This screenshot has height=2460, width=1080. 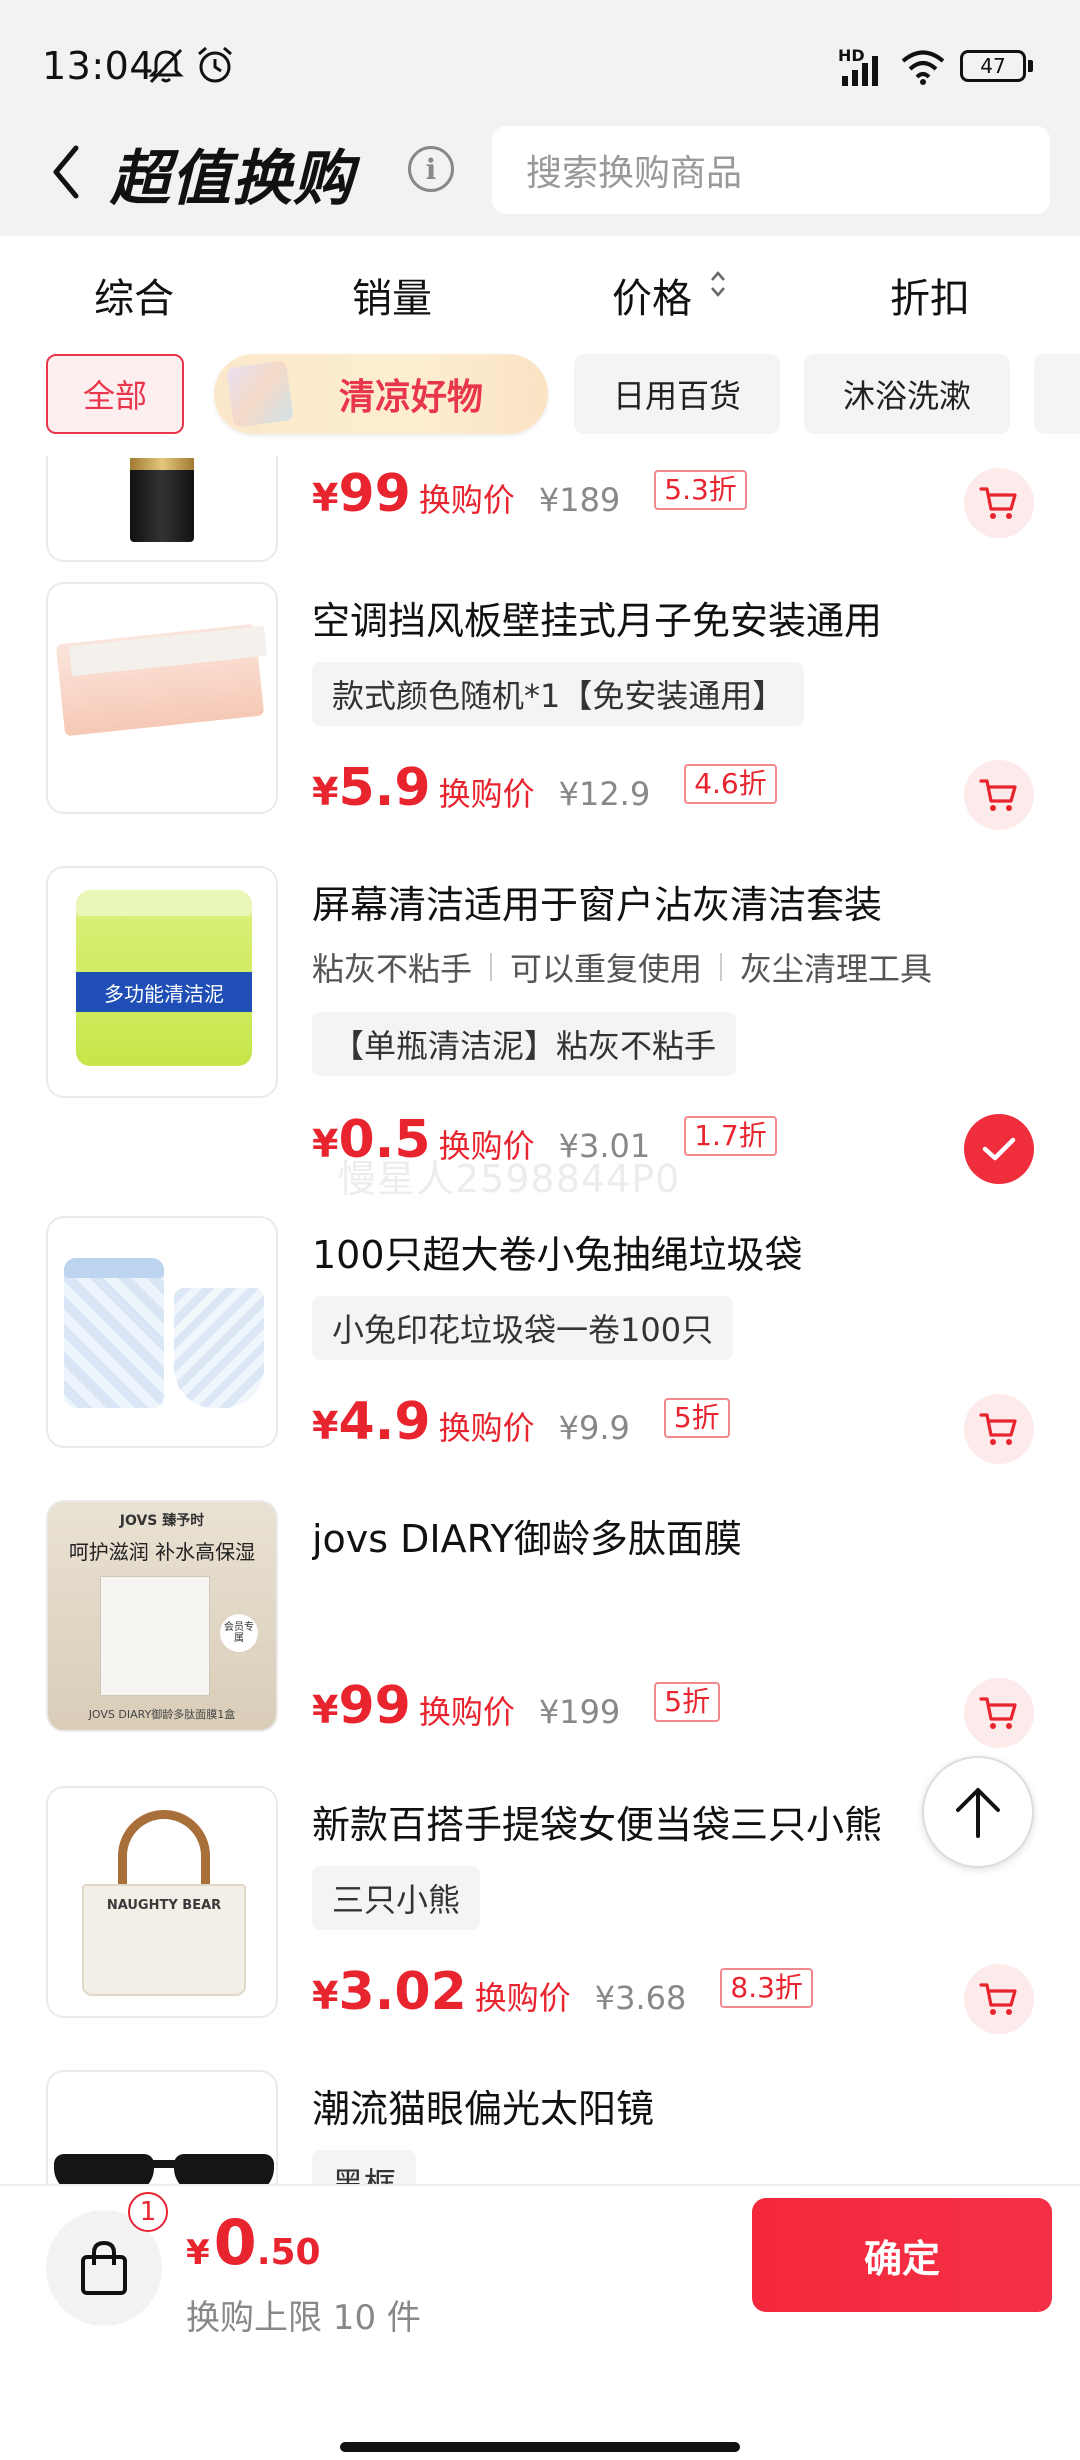 What do you see at coordinates (239, 1633) in the screenshot?
I see `mask-member-tag: 会员专属` at bounding box center [239, 1633].